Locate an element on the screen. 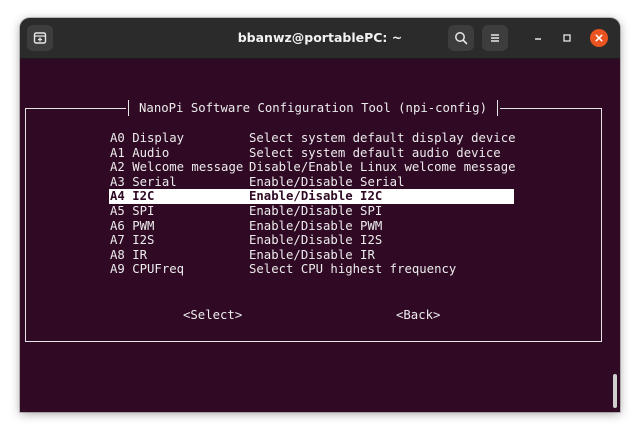 The height and width of the screenshot is (434, 640). window-title: bbanwz@portablePC: ~ is located at coordinates (320, 37).